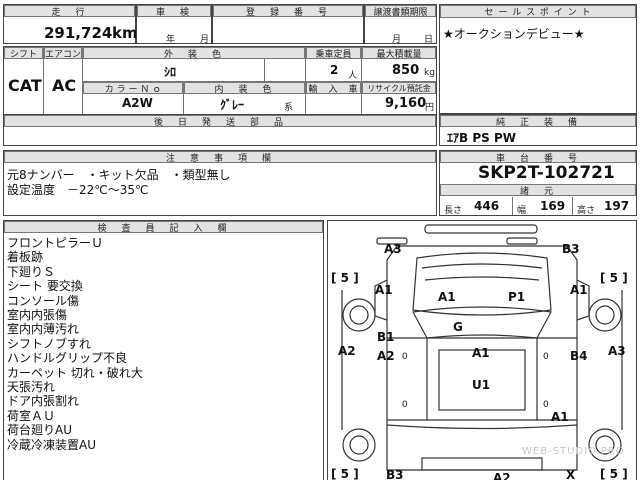  Describe the element at coordinates (133, 88) in the screenshot. I see `color-no-header: カ ラ ー Ｎ ｏ` at that location.